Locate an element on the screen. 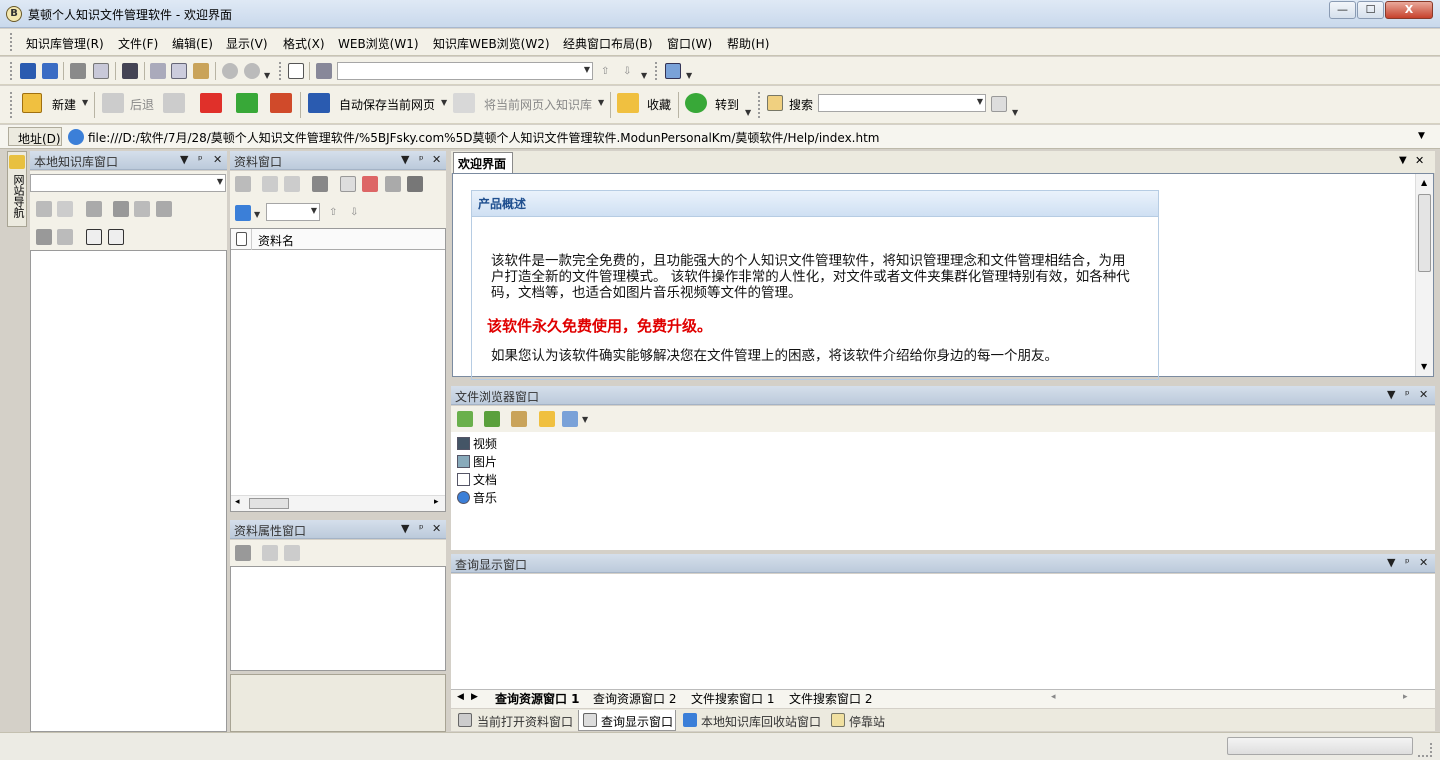  import-dropdown-icon: ▼ is located at coordinates (601, 102).